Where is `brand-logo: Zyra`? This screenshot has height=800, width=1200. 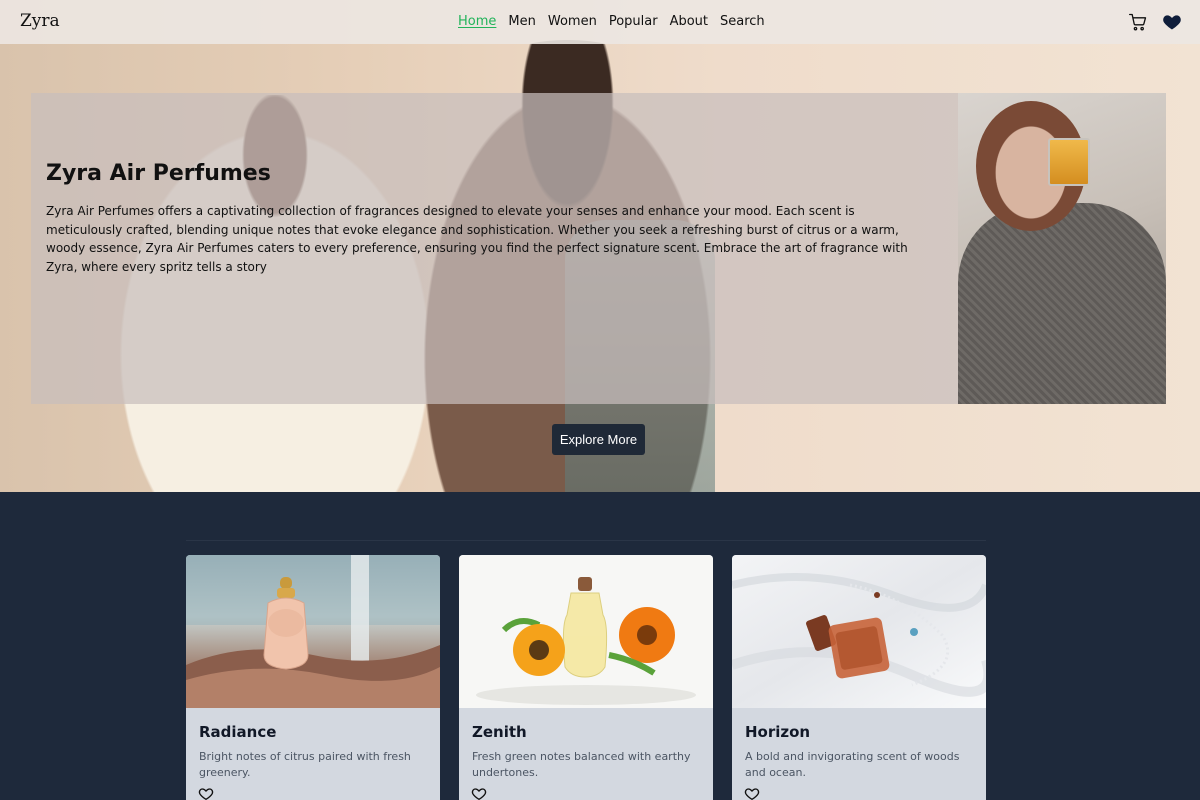
brand-logo: Zyra is located at coordinates (40, 21).